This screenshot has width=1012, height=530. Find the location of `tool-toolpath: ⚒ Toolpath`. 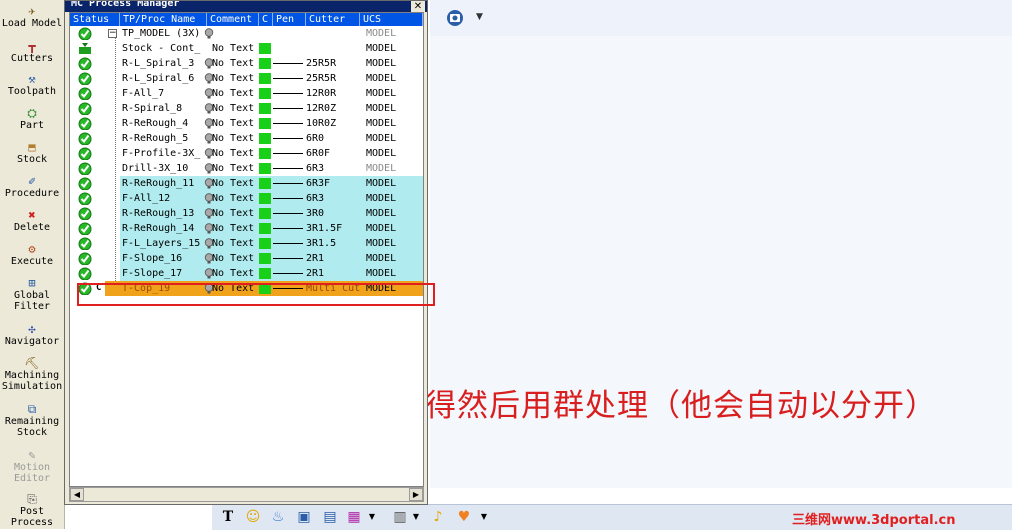

tool-toolpath: ⚒ Toolpath is located at coordinates (32, 84).